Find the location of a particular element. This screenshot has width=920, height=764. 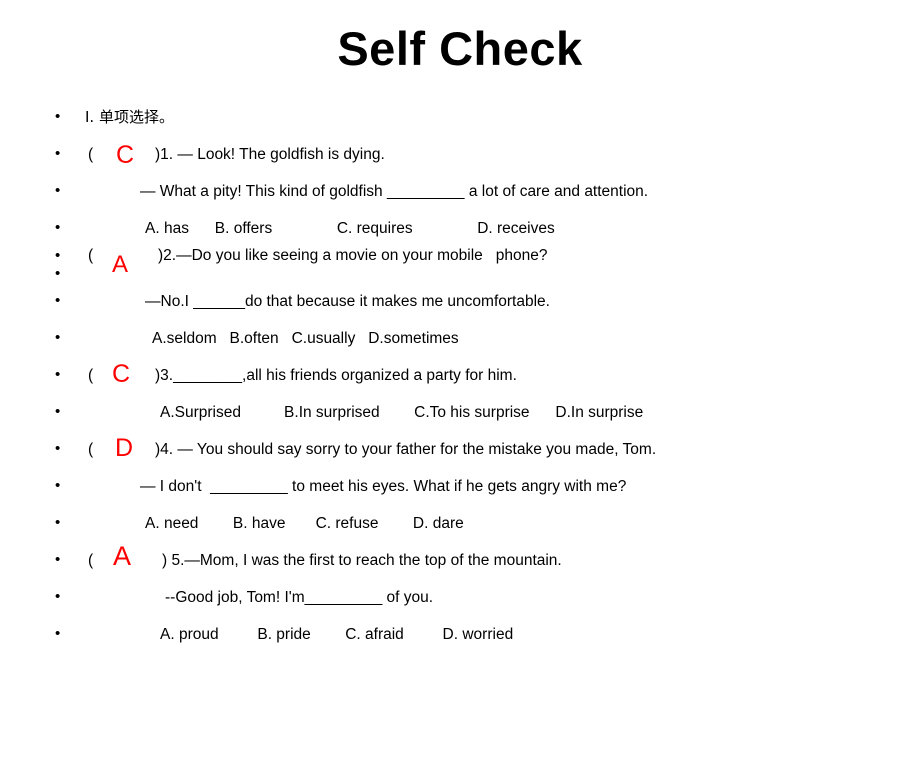

page-title: Self Check is located at coordinates (460, 48).